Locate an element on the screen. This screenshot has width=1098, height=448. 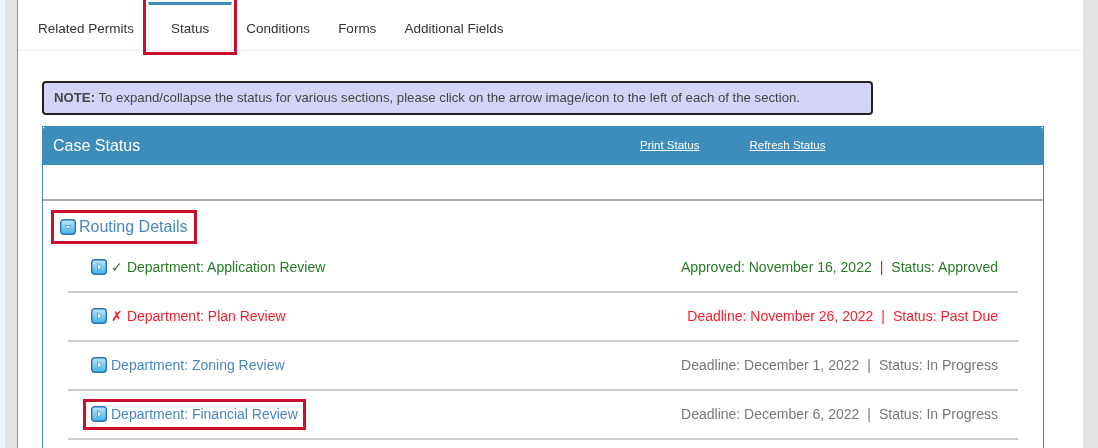
date-text: Deadline: November 26, 2022 is located at coordinates (780, 316).